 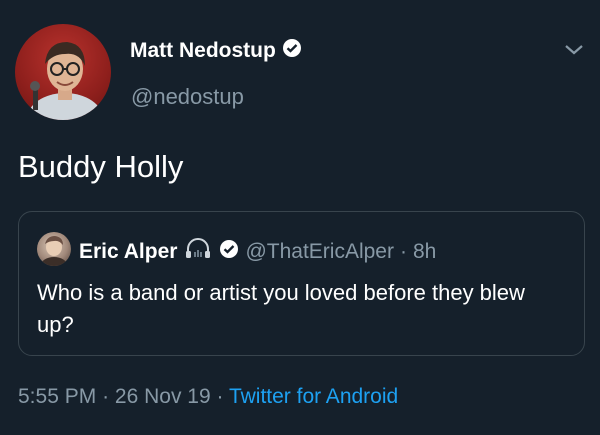 What do you see at coordinates (187, 97) in the screenshot?
I see `author-handle: @nedostup` at bounding box center [187, 97].